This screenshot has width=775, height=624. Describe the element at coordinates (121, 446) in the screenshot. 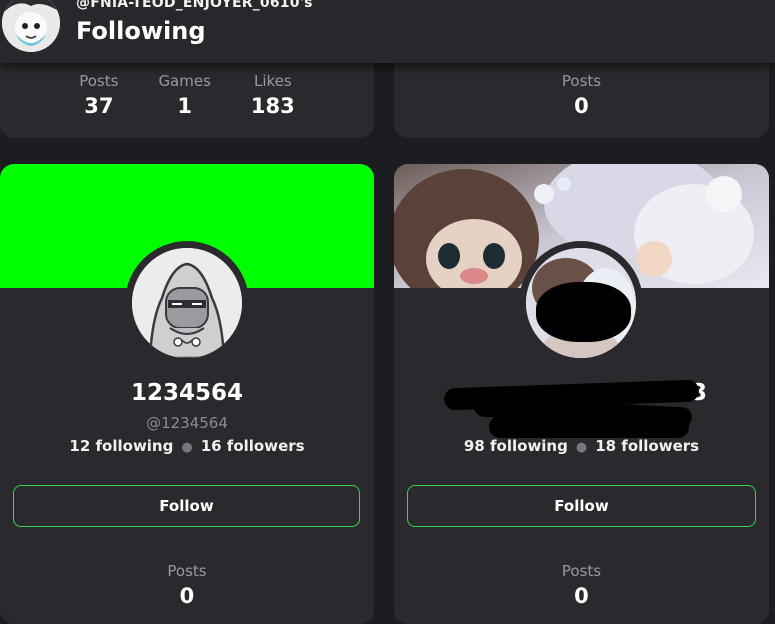

I see `following-count: 12 following` at that location.